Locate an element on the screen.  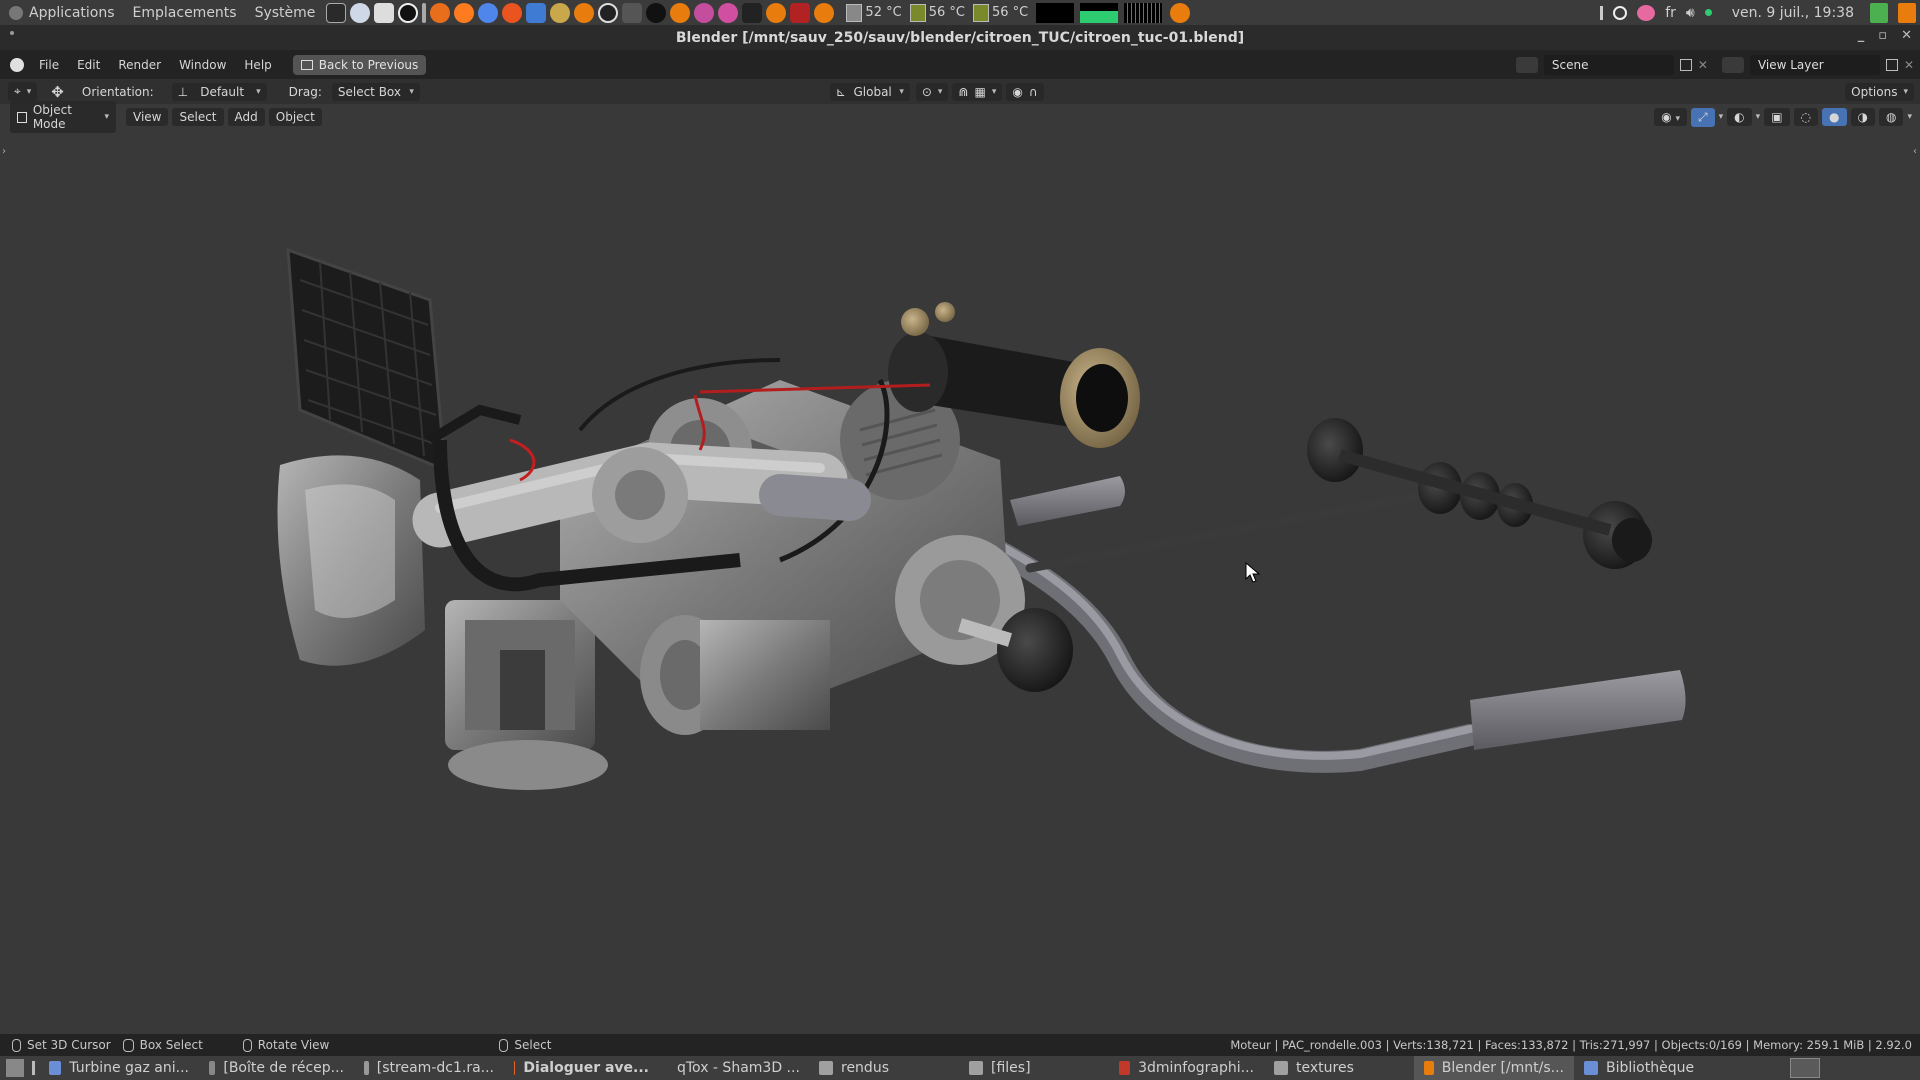
minimize-button: _ is located at coordinates (1861, 35).